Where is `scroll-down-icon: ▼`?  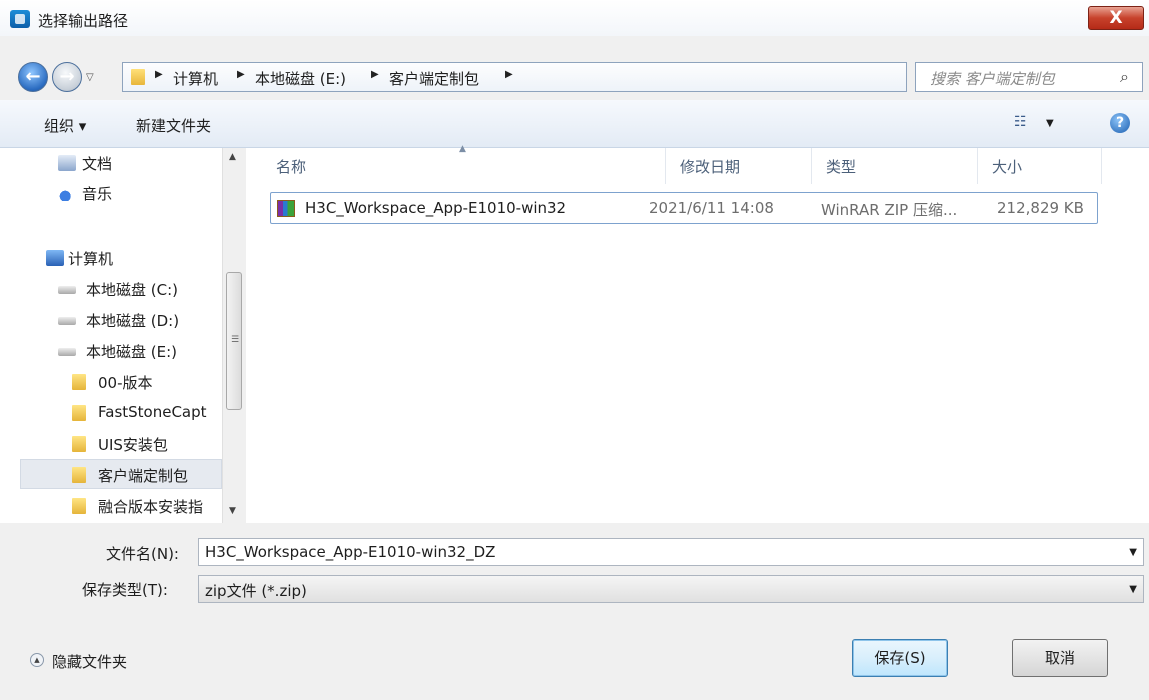
scroll-down-icon: ▼ is located at coordinates (232, 511).